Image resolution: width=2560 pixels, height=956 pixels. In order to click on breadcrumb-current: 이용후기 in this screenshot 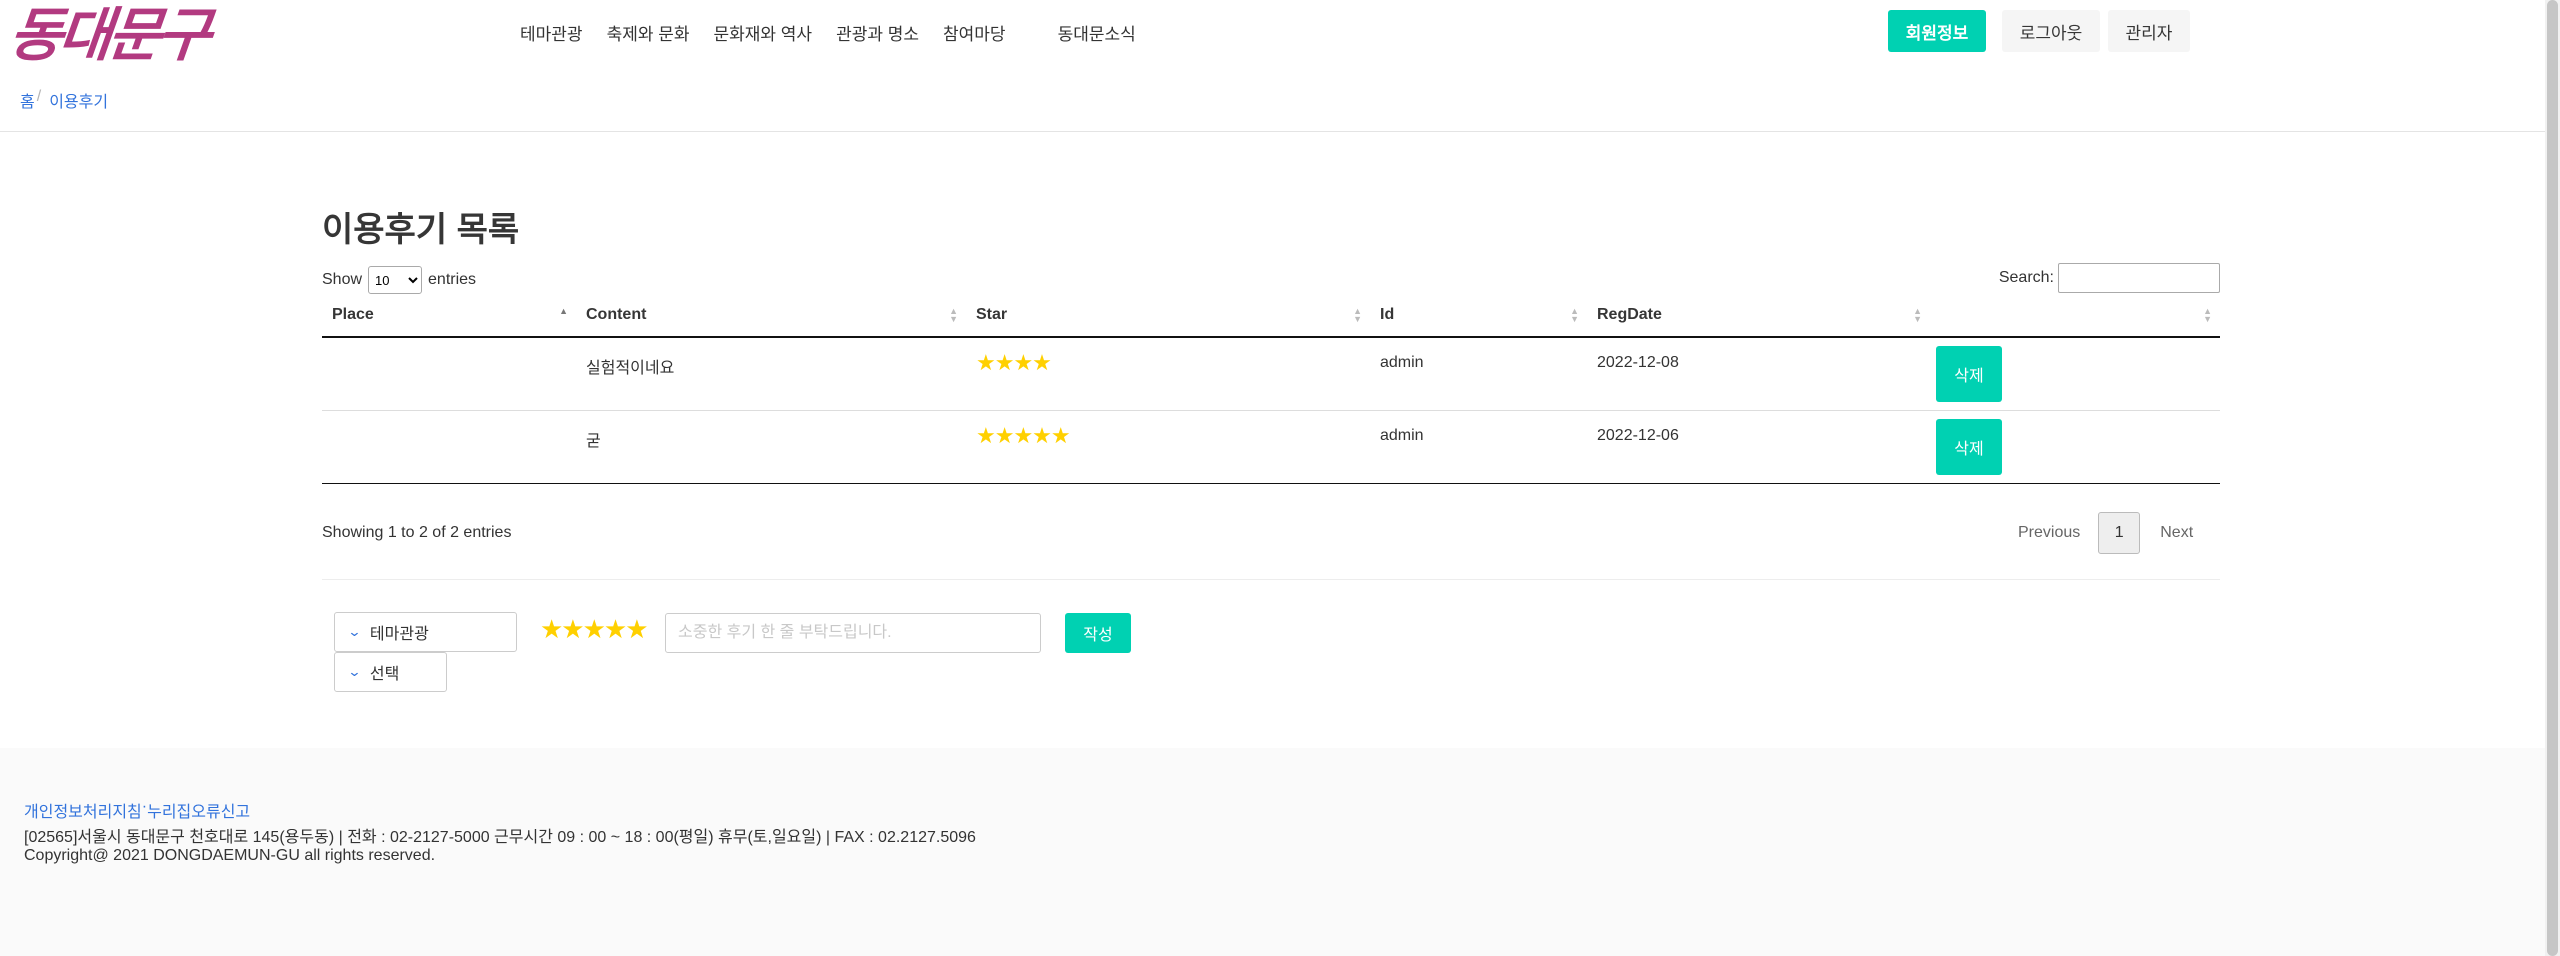, I will do `click(78, 100)`.